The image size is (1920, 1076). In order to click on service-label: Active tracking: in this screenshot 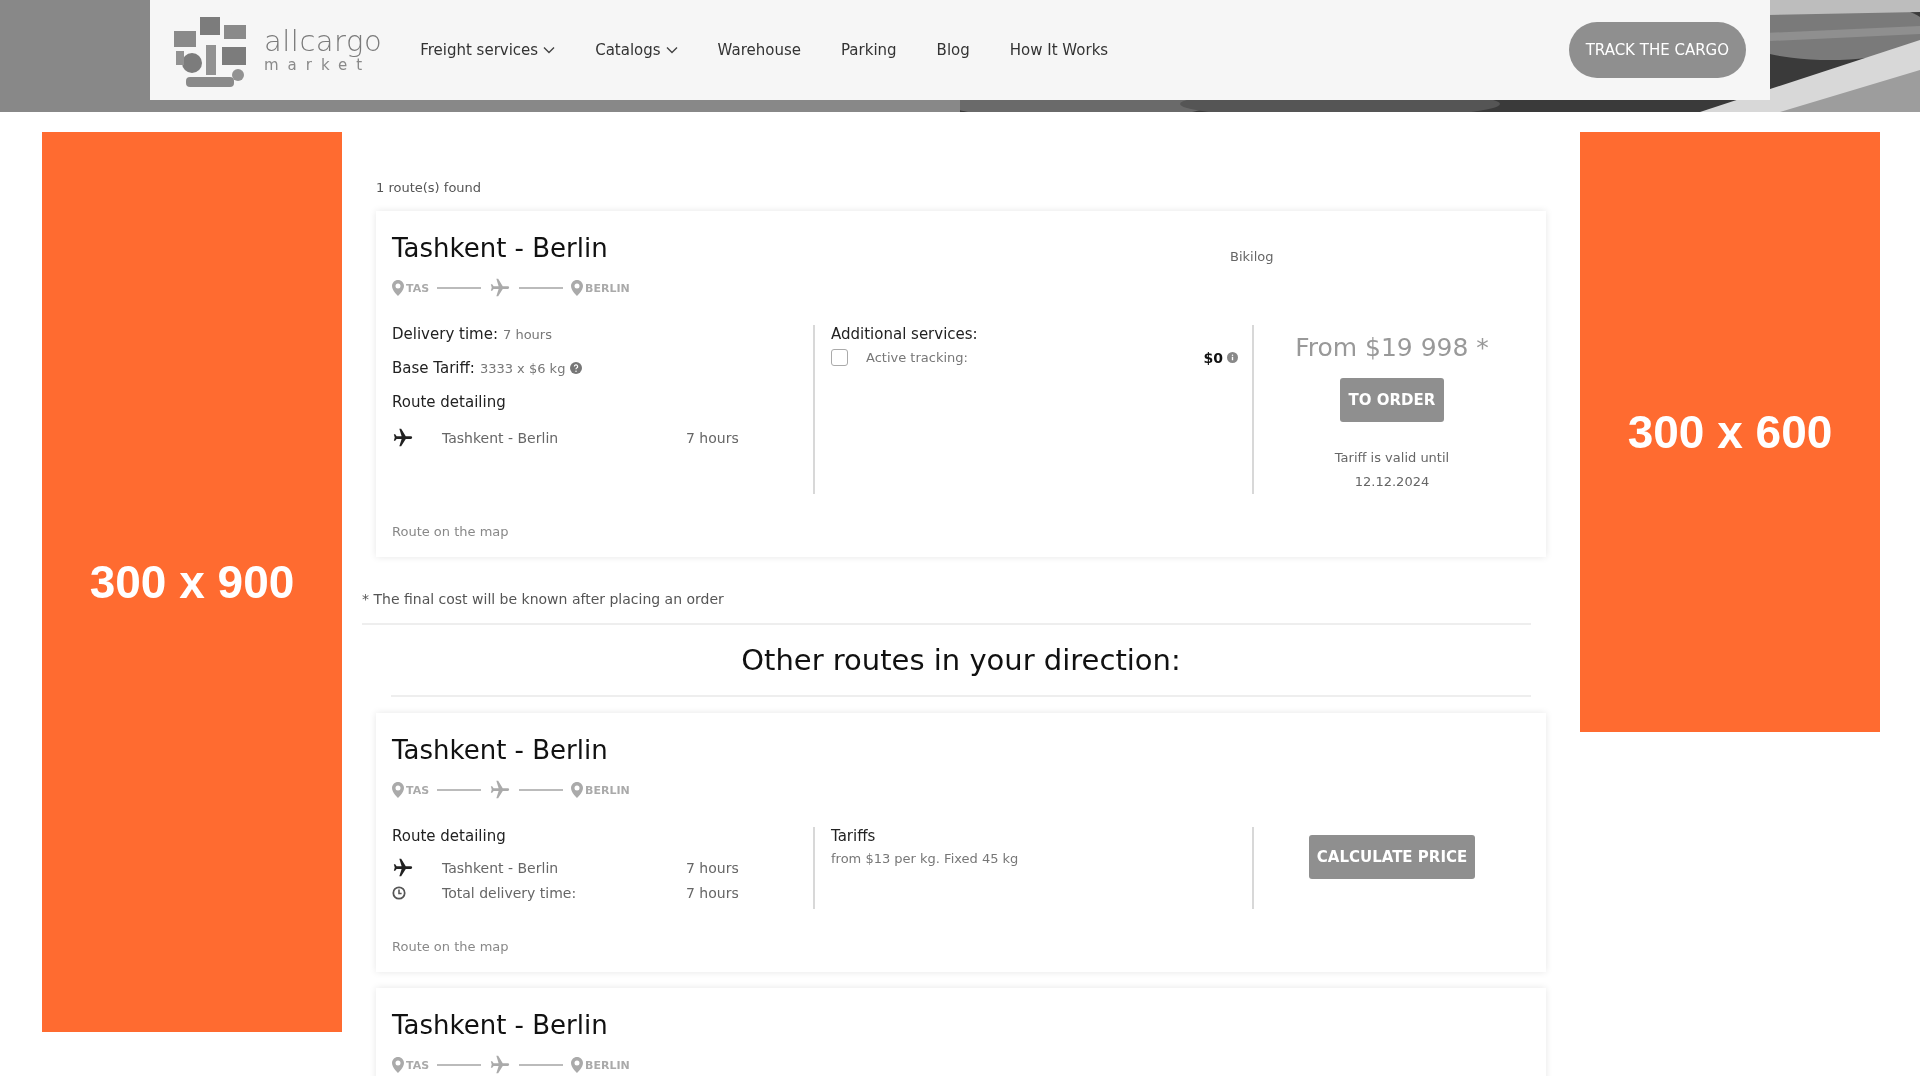, I will do `click(917, 357)`.